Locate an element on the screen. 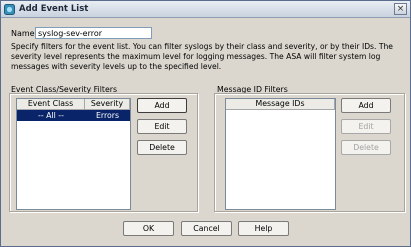 The height and width of the screenshot is (247, 411). event-class-add-button: Add is located at coordinates (162, 105).